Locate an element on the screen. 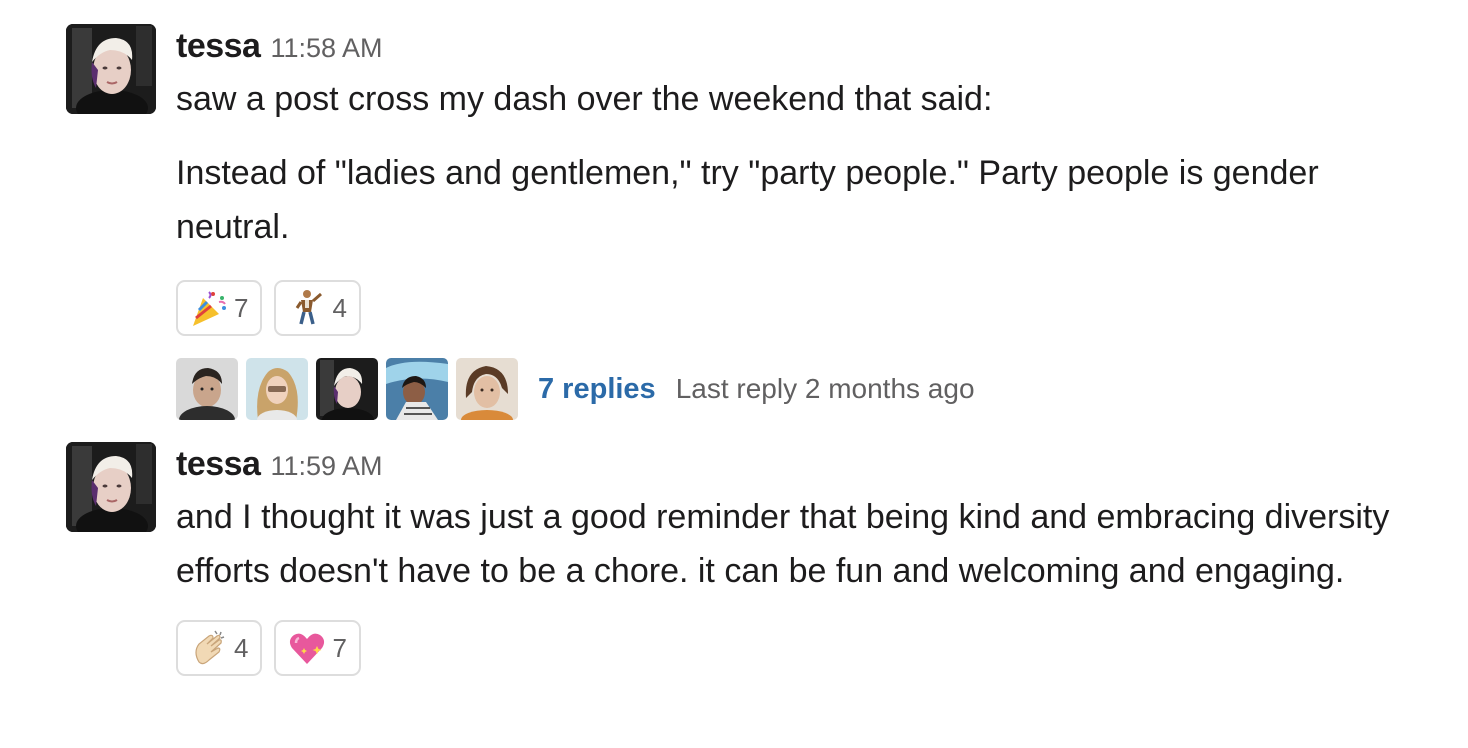  reaction-party-popper: 7 is located at coordinates (219, 308).